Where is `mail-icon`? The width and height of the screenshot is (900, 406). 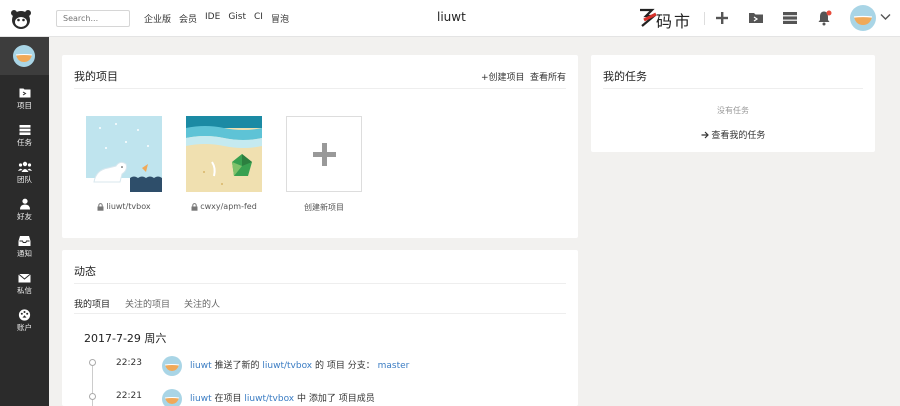 mail-icon is located at coordinates (24, 278).